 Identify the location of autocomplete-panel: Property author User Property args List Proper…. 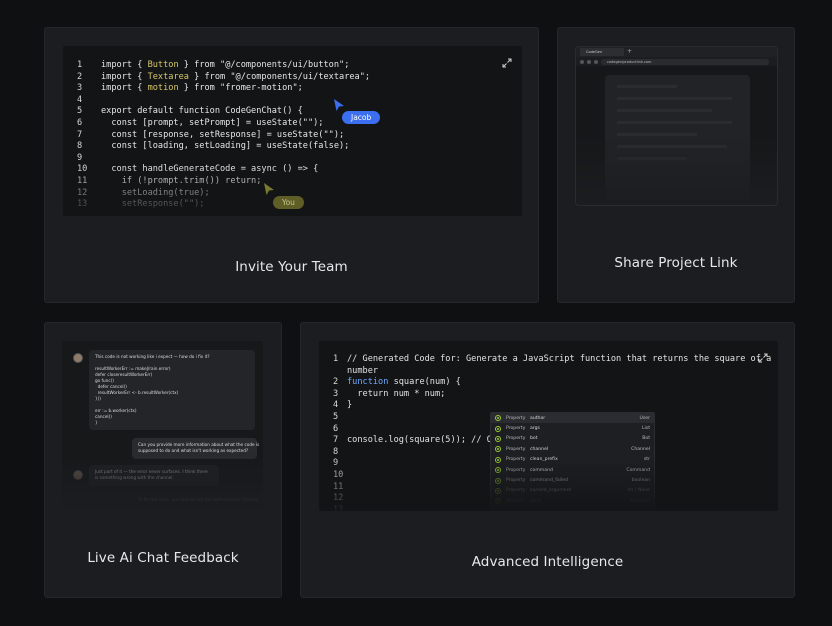
(572, 461).